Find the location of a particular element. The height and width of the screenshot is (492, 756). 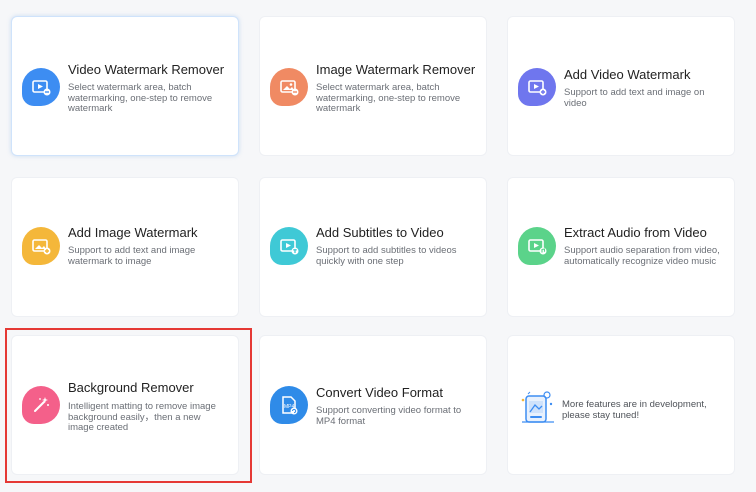

card-title: Video Watermark Remover is located at coordinates (146, 69).